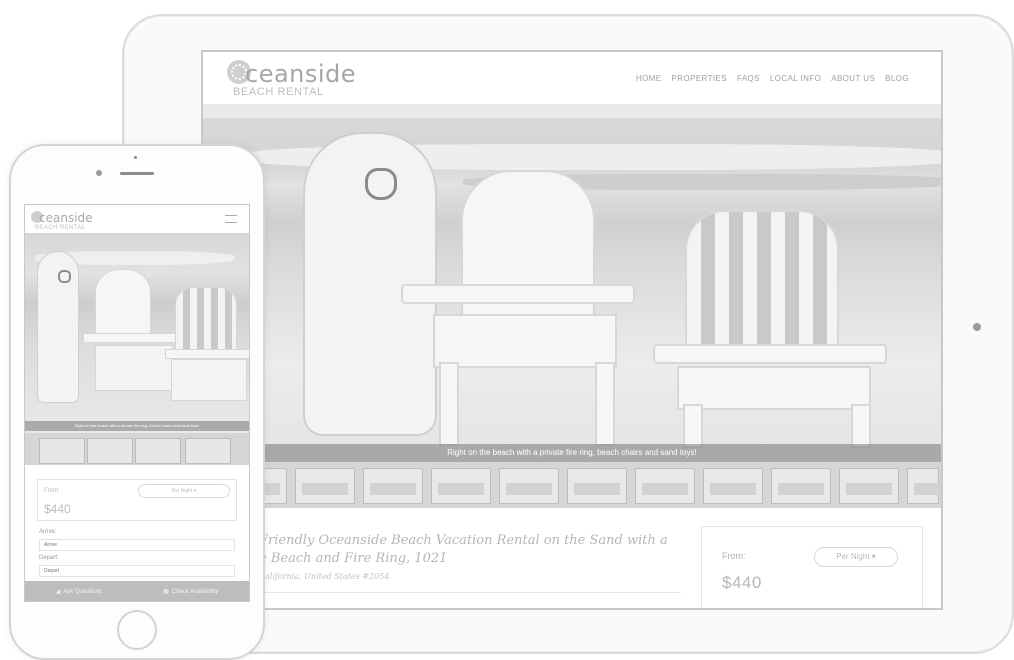 This screenshot has width=1014, height=660. I want to click on check-availability-button: ▦ Check Availability, so click(190, 591).